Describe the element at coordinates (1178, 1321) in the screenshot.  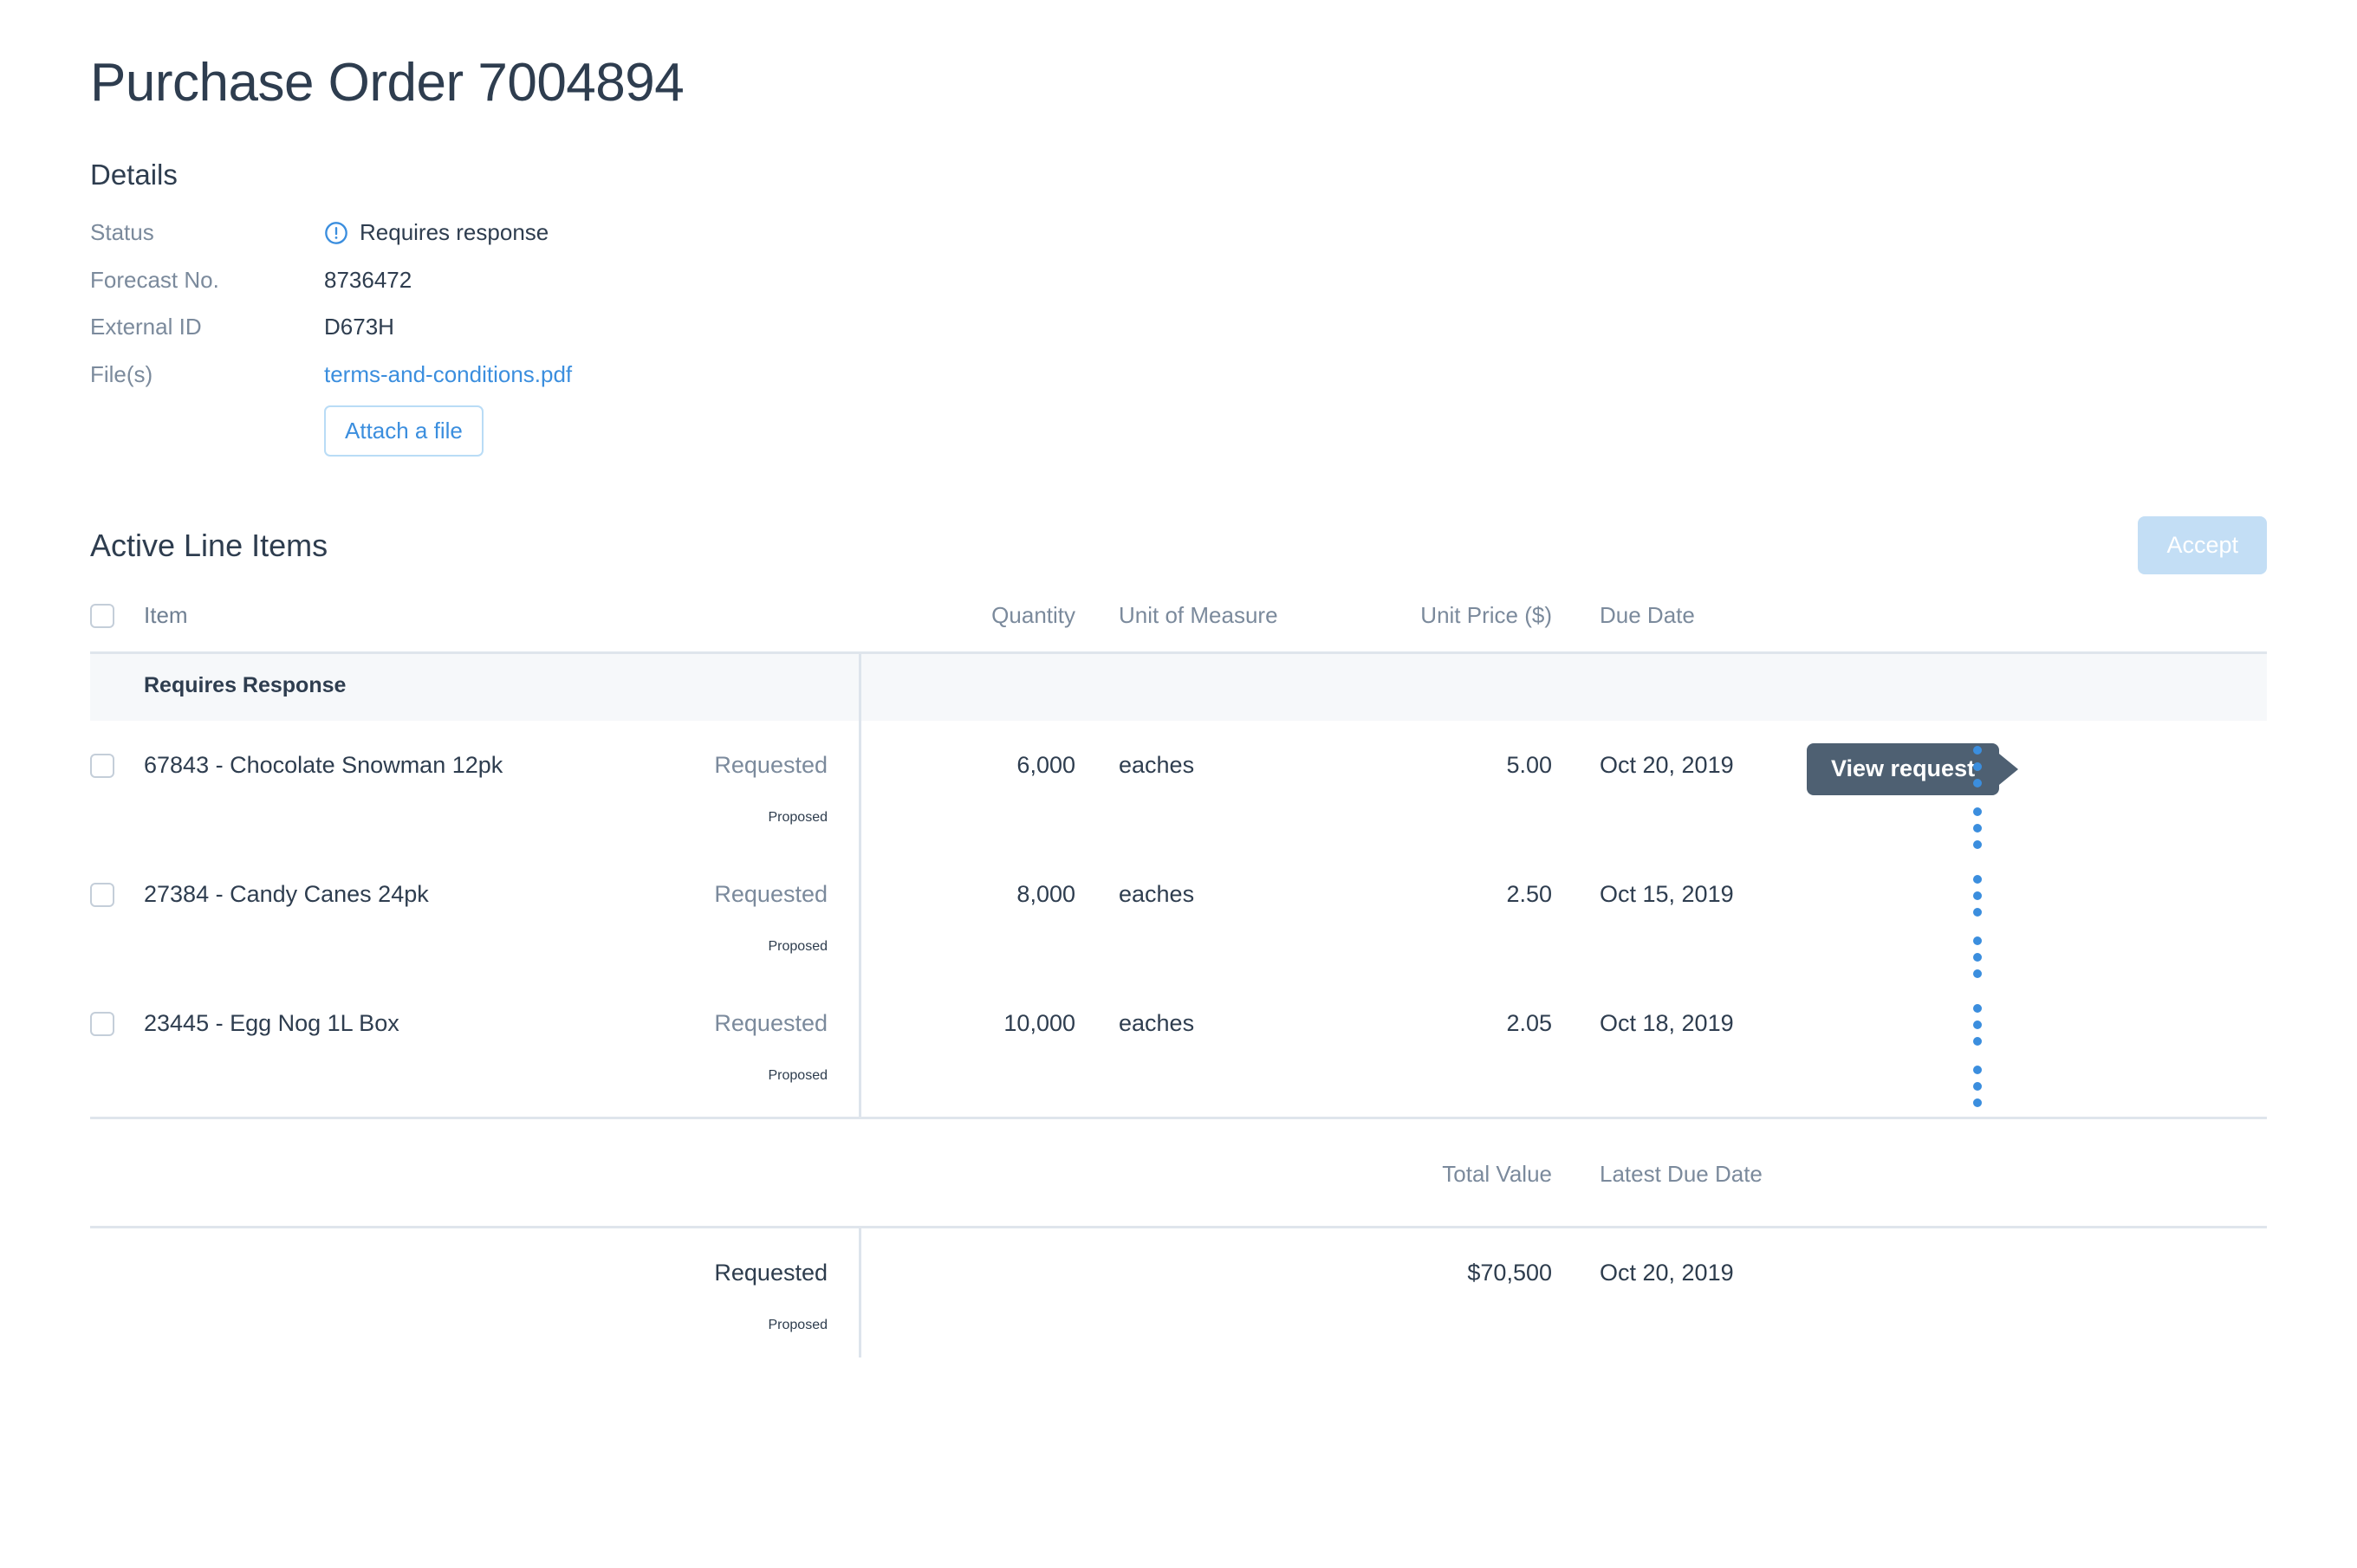
I see `totals-row-proposed: Proposed` at that location.